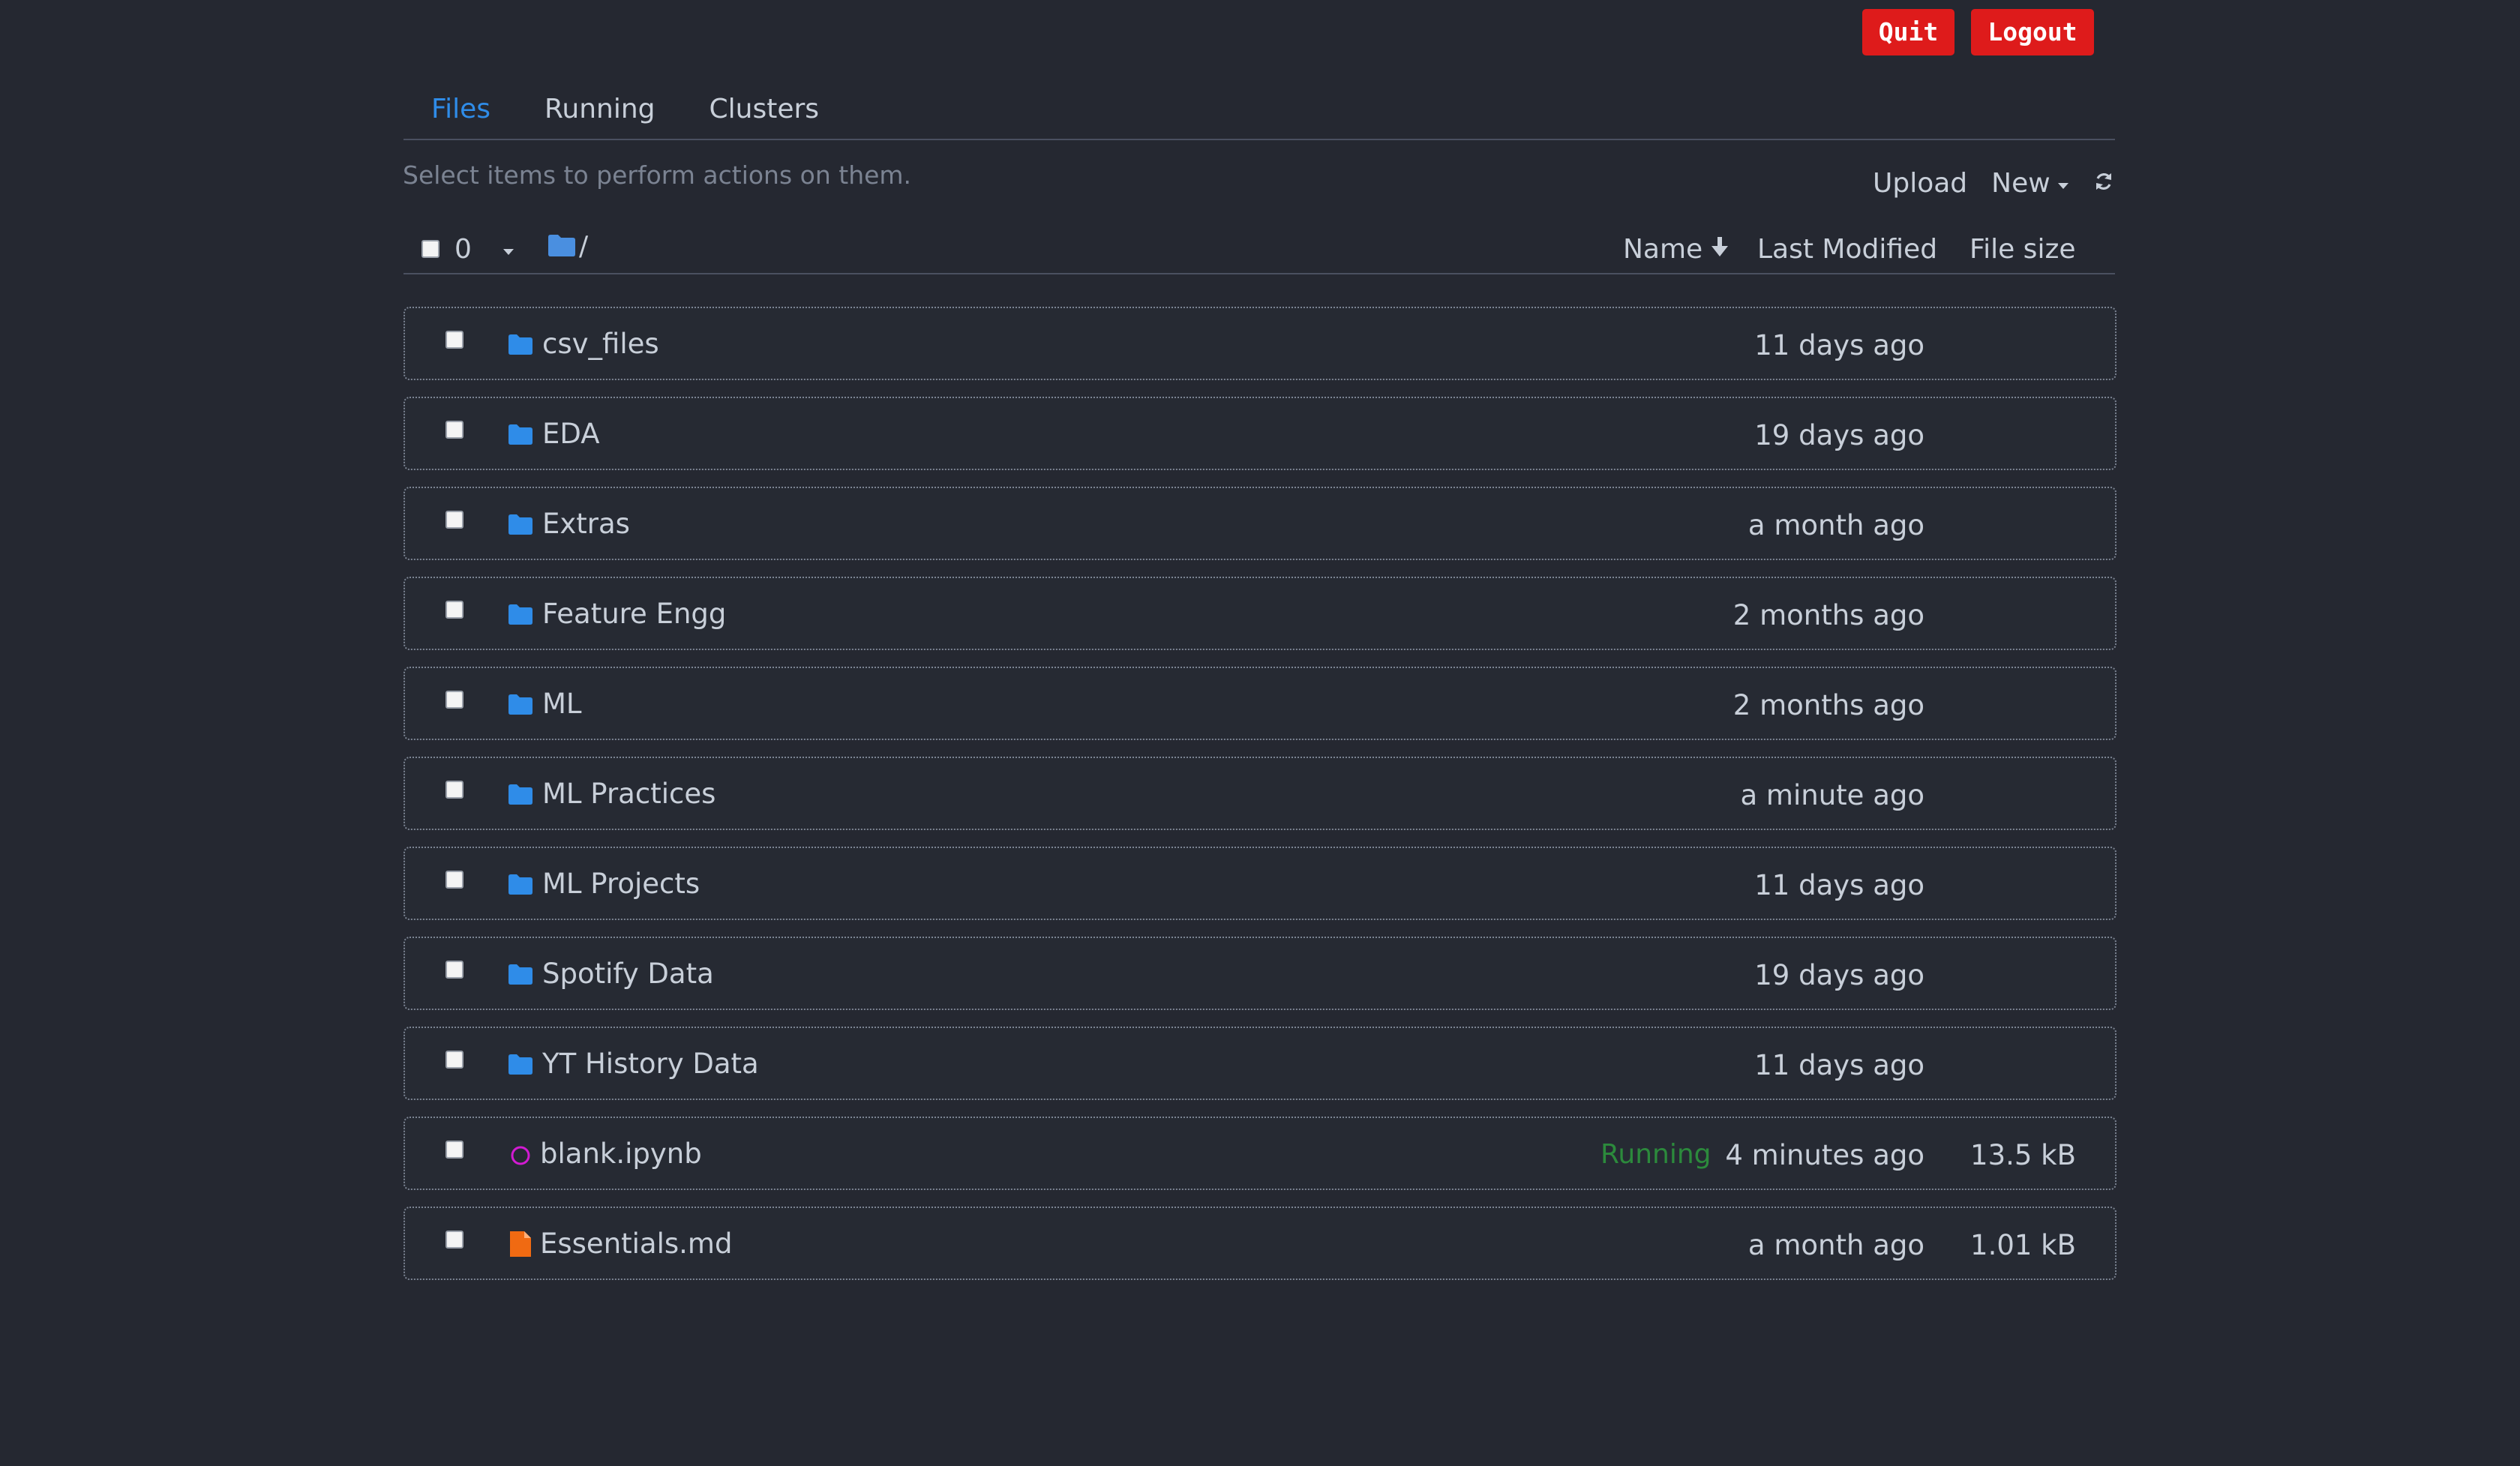 The width and height of the screenshot is (2520, 1466). Describe the element at coordinates (1908, 32) in the screenshot. I see `quit-button: Quit` at that location.